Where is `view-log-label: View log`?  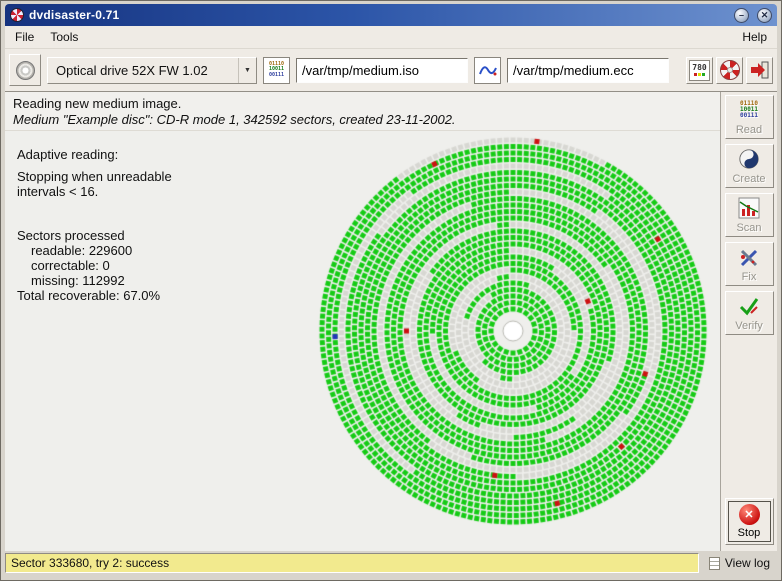 view-log-label: View log is located at coordinates (747, 563).